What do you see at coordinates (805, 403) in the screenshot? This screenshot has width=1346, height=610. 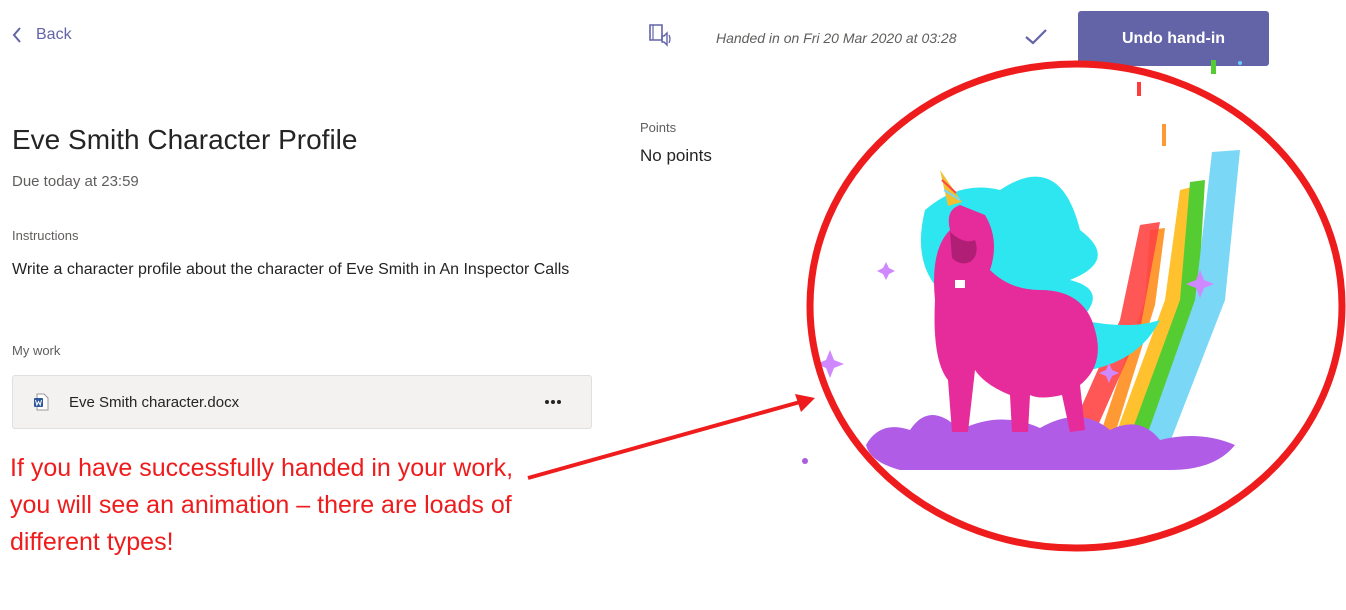 I see `red-arrow-head` at bounding box center [805, 403].